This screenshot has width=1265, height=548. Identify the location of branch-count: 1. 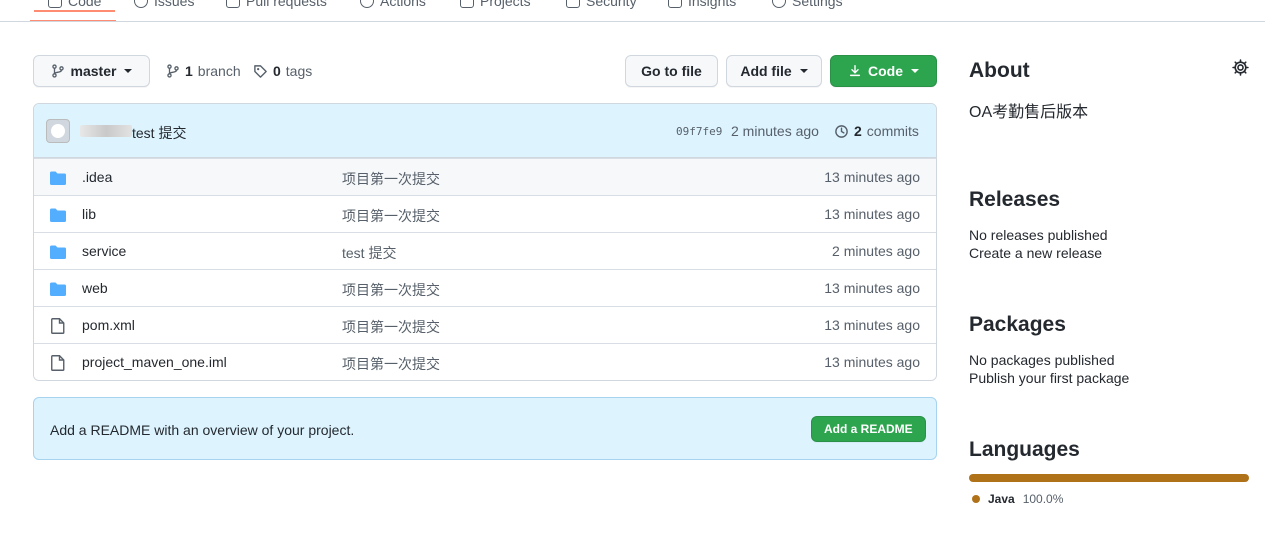
(189, 71).